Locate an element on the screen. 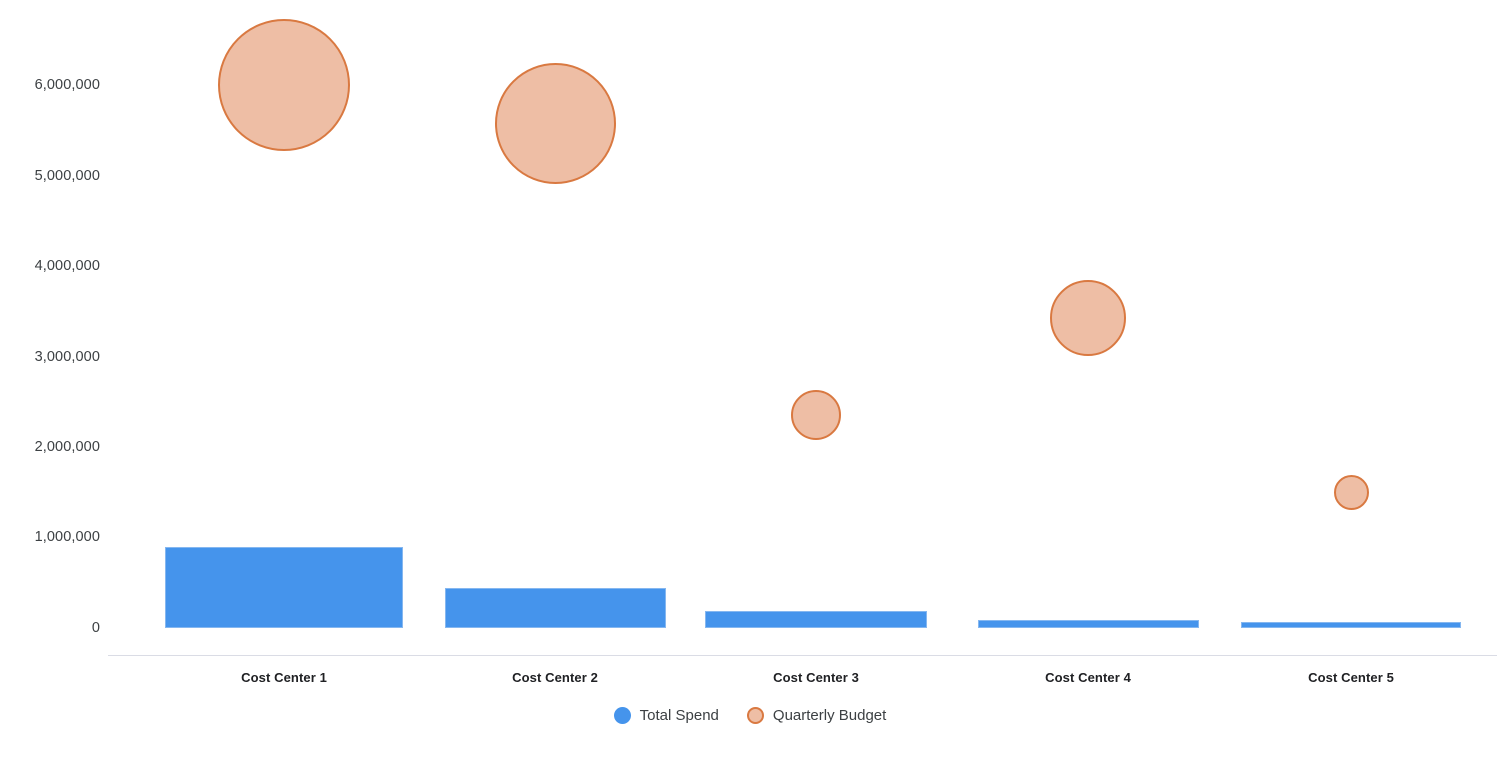  x-axis-label-cost-center-5: Cost Center 5 is located at coordinates (1351, 677).